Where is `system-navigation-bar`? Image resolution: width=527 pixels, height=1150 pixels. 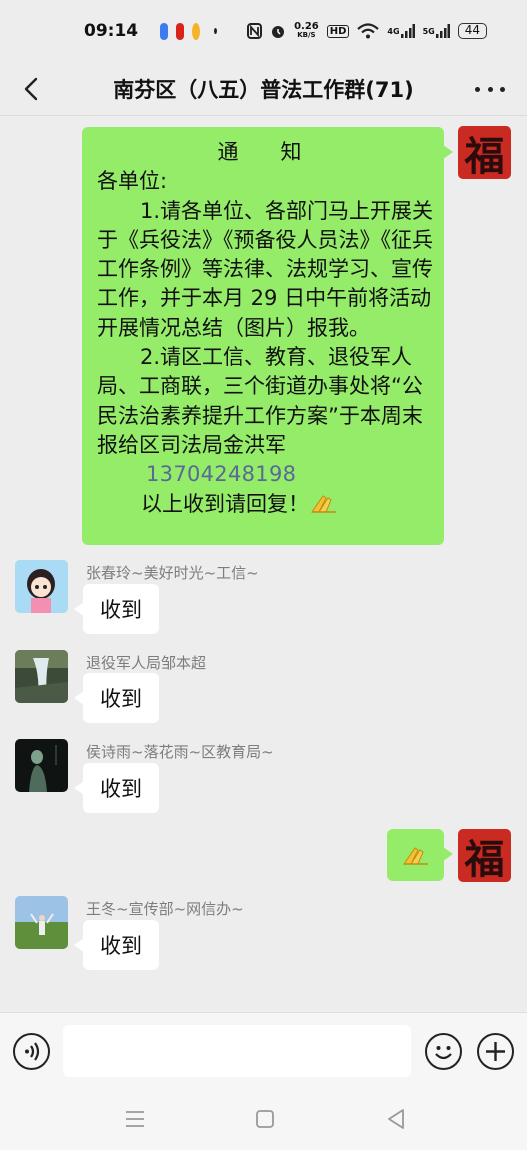 system-navigation-bar is located at coordinates (263, 1120).